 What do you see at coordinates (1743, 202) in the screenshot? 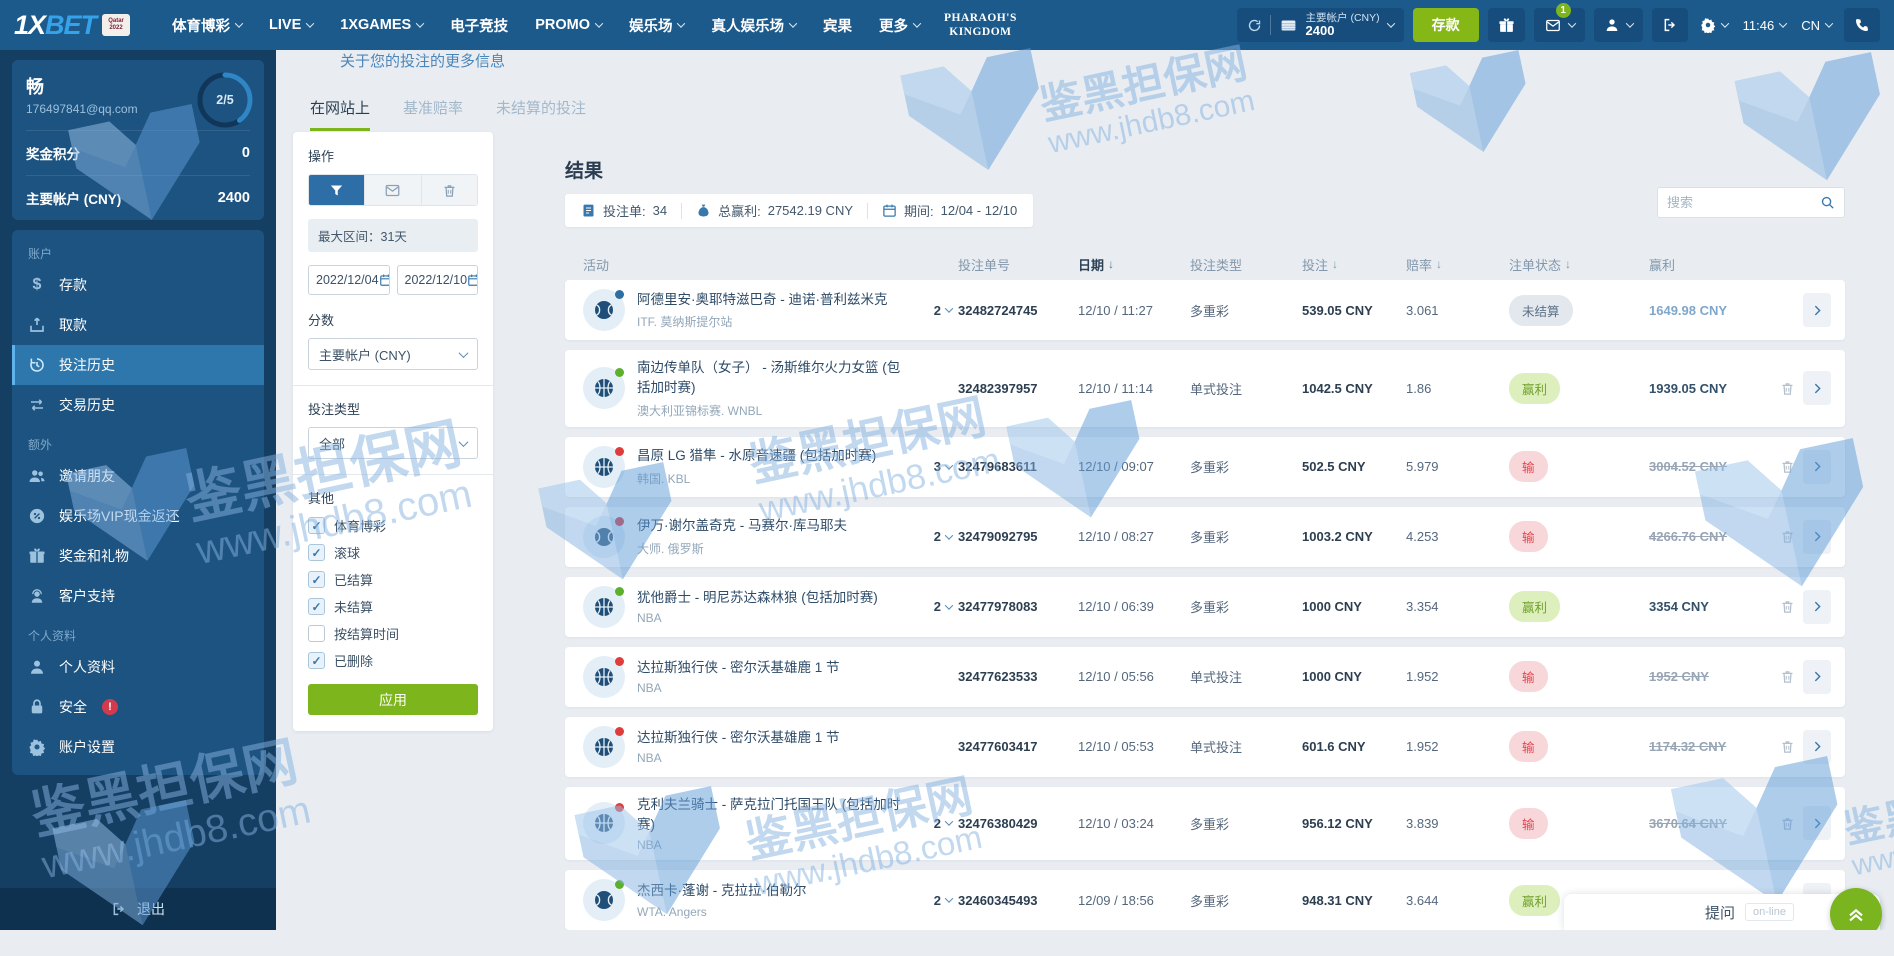
I see `search-input` at bounding box center [1743, 202].